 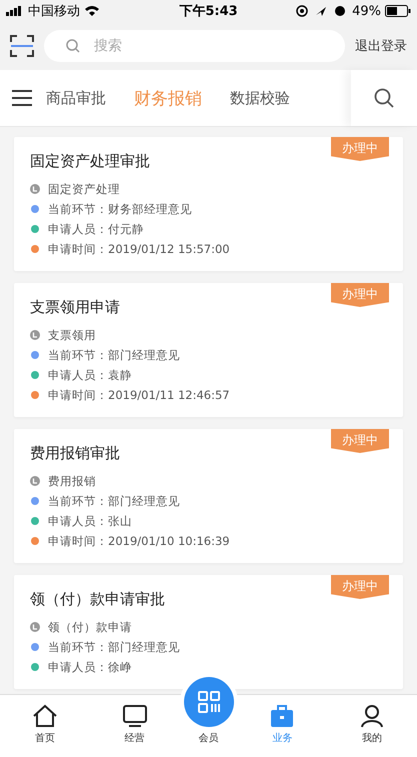 I want to click on detail-text: 申请时间：2019/01/12 15:57:00, so click(x=139, y=249).